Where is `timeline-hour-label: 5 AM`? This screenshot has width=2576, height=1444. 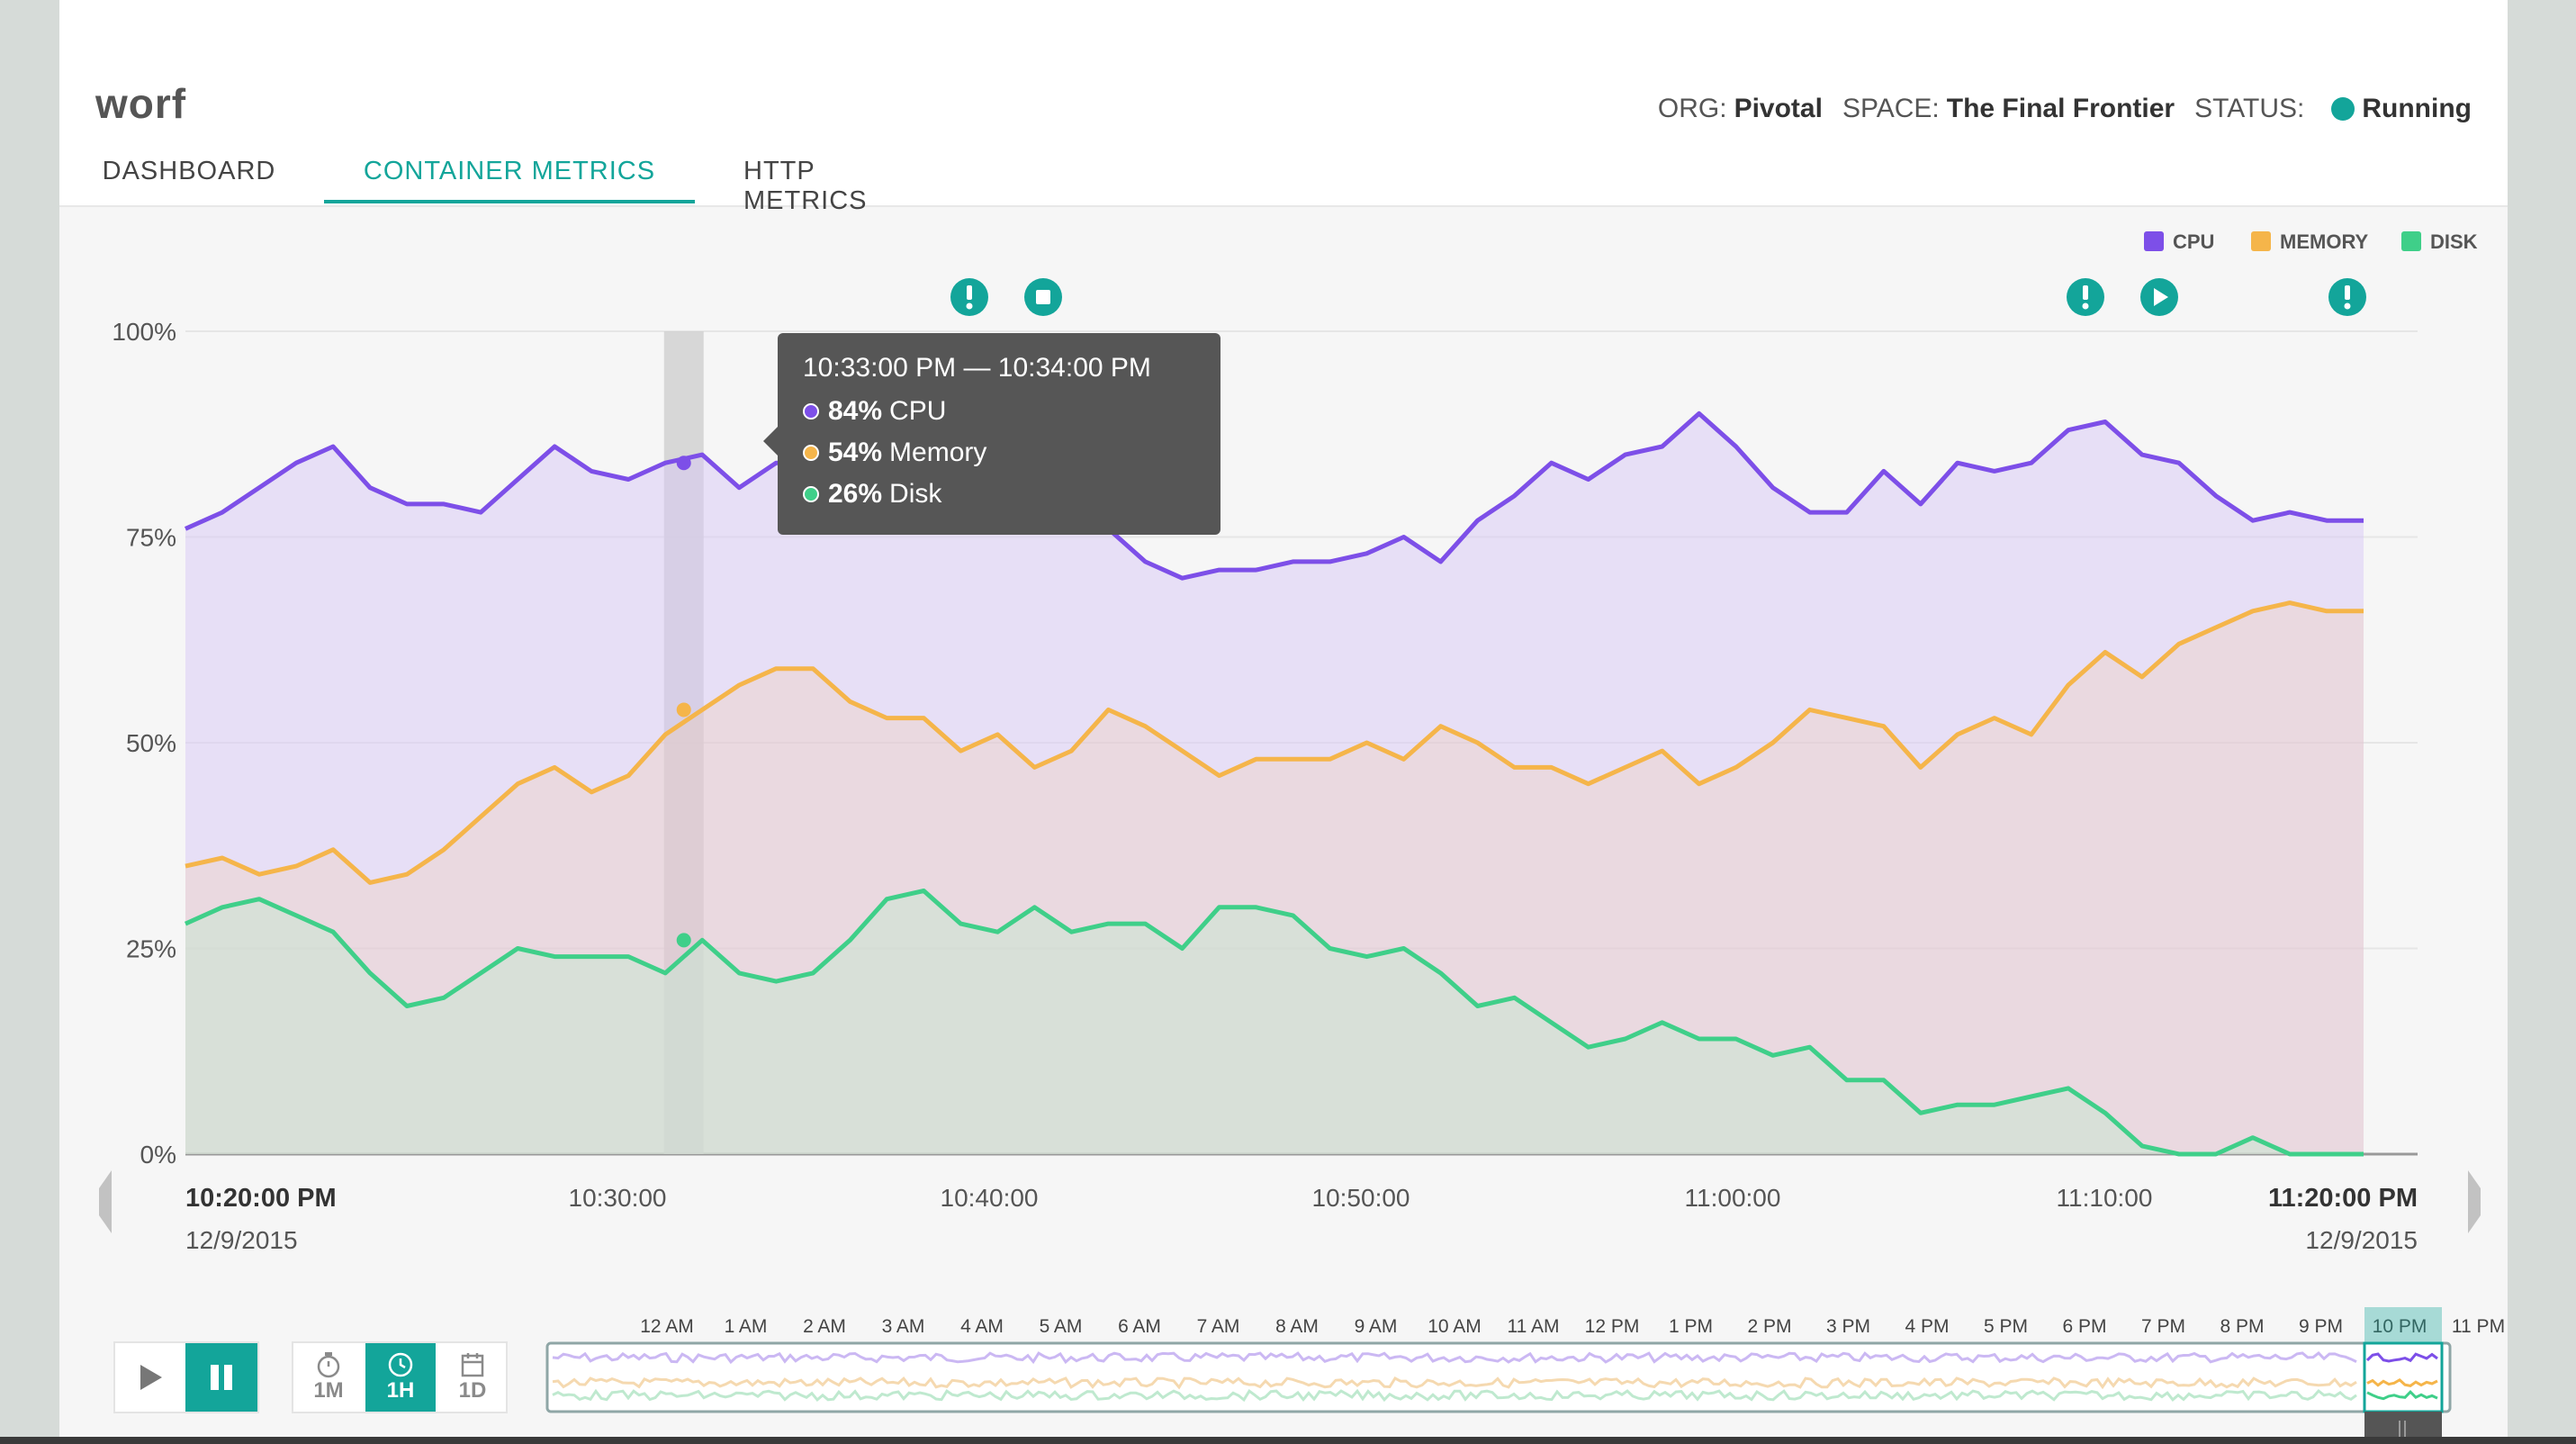
timeline-hour-label: 5 AM is located at coordinates (1061, 1327).